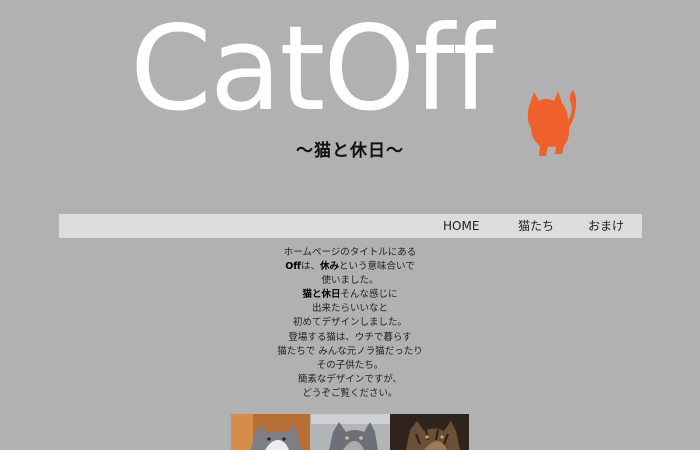 The image size is (700, 450). Describe the element at coordinates (350, 365) in the screenshot. I see `intro-line: その子供たち。` at that location.